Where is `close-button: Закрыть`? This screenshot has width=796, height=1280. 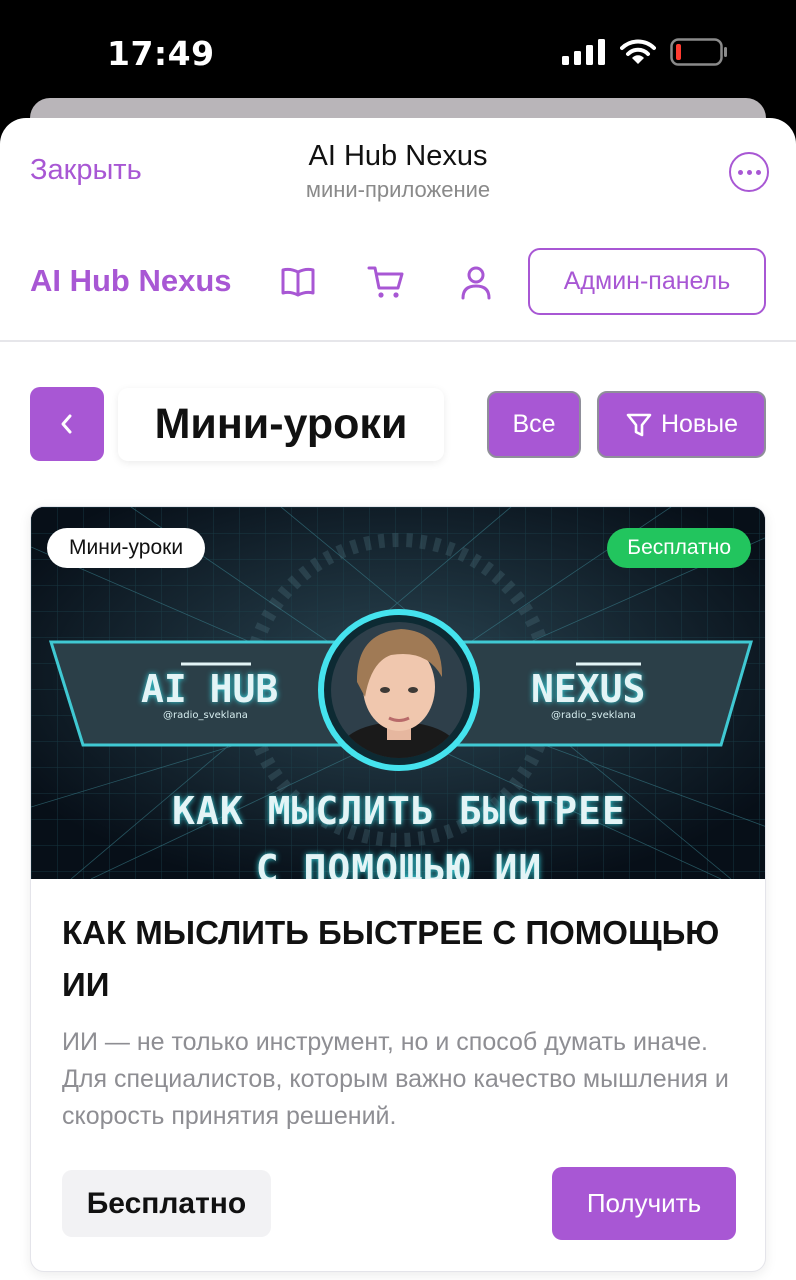
close-button: Закрыть is located at coordinates (86, 170).